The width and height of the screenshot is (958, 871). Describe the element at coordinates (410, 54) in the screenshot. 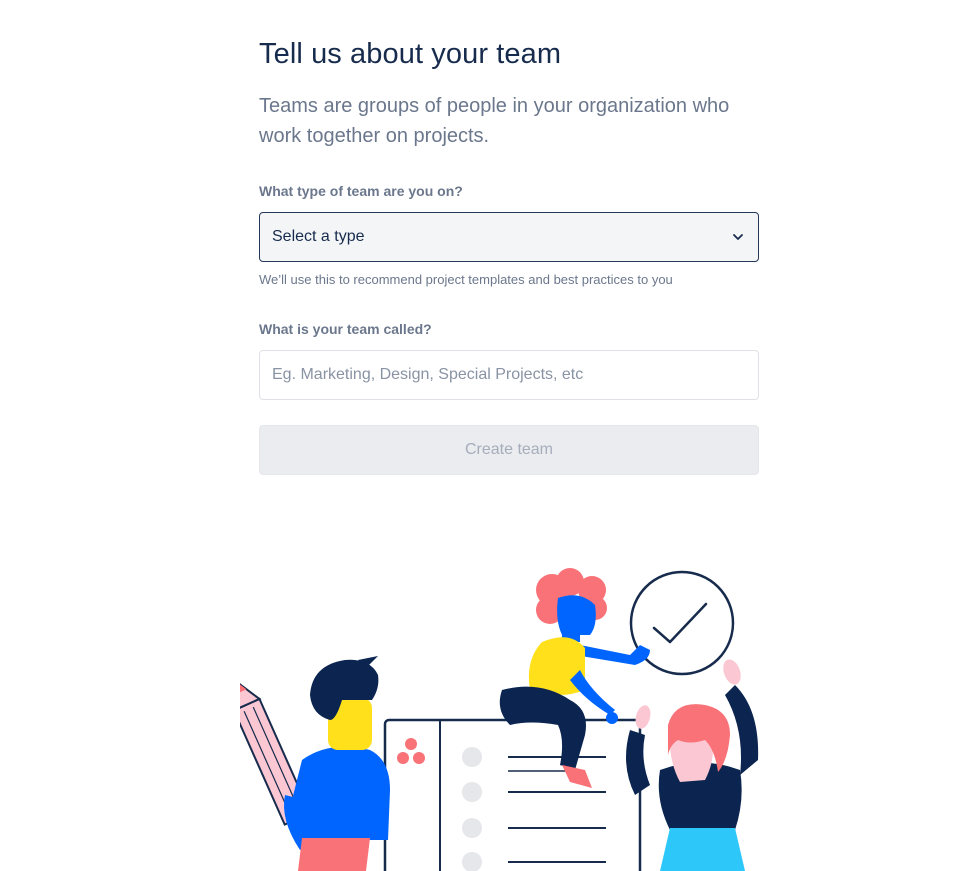

I see `page-title: Tell us about your team` at that location.